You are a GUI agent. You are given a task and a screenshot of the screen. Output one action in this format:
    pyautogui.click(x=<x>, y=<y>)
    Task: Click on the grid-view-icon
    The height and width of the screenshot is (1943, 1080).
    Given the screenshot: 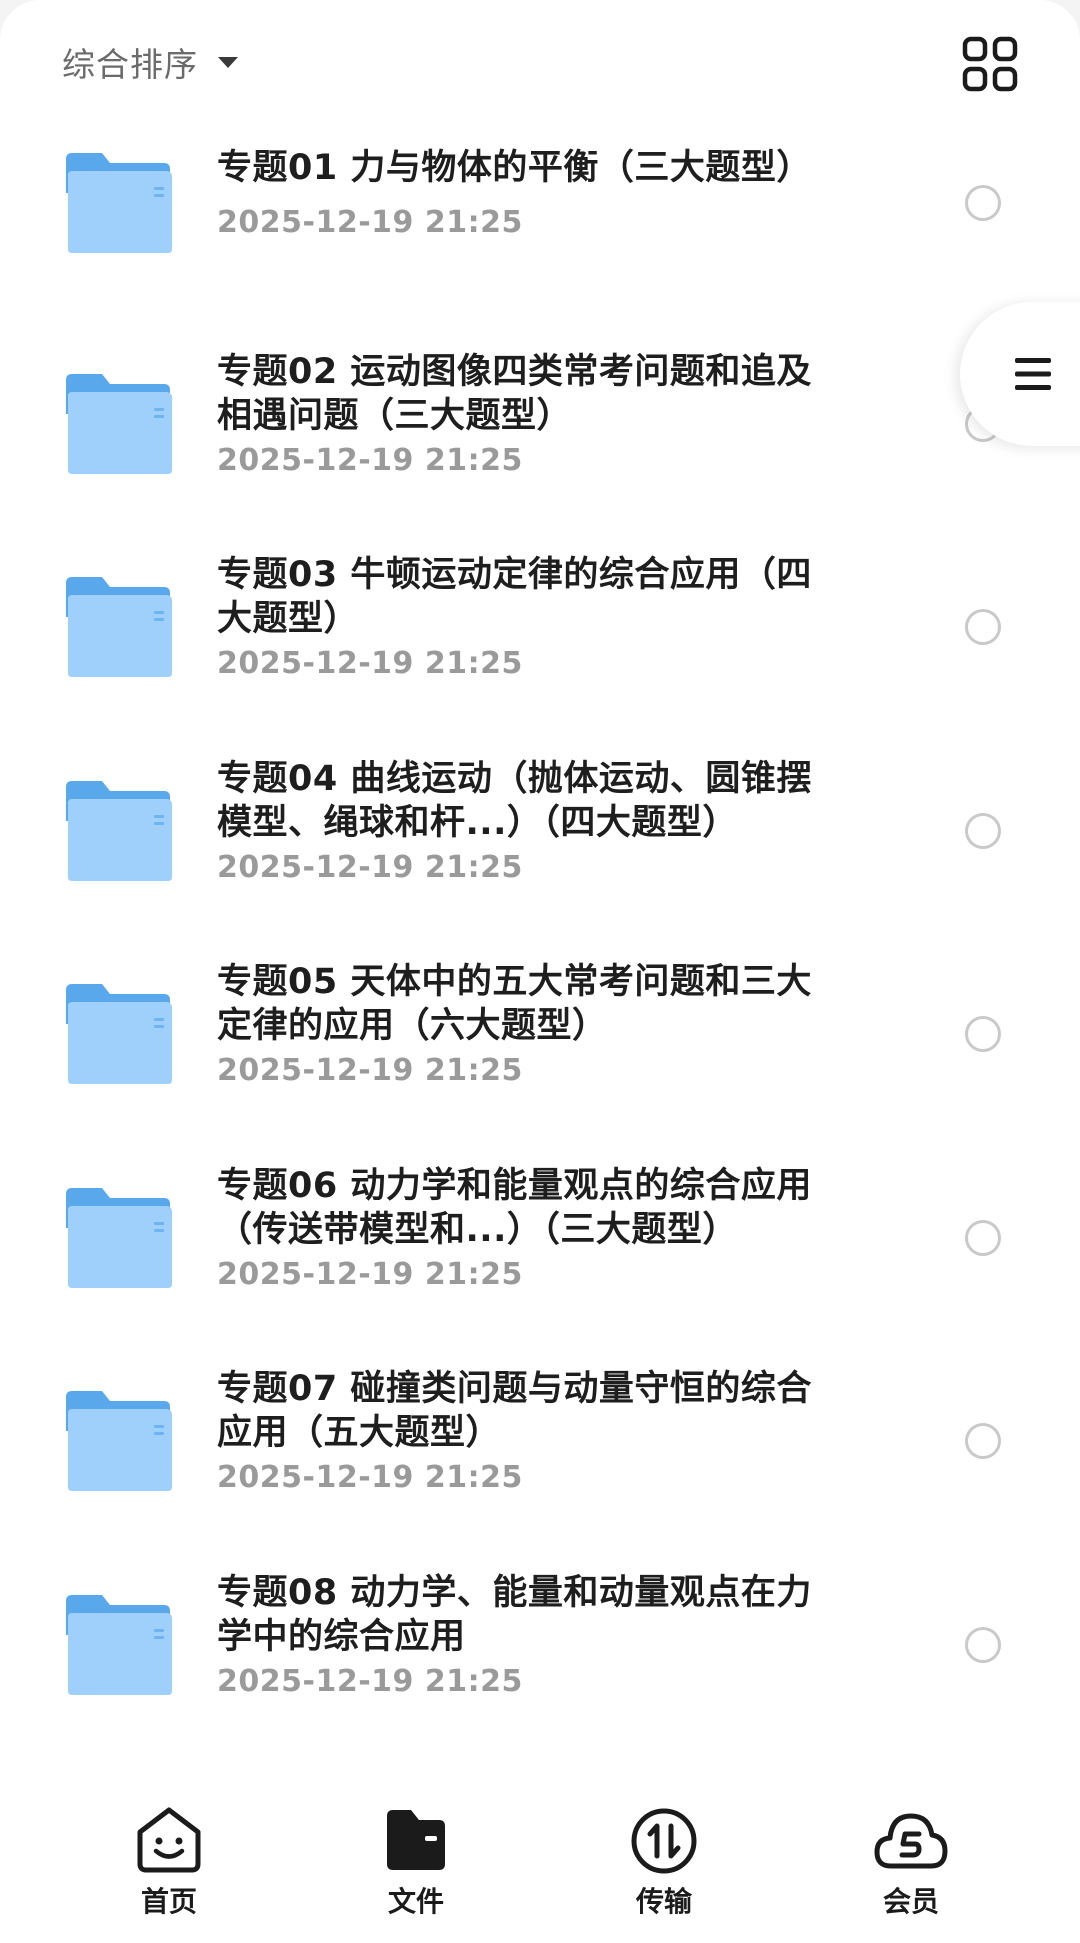 What is the action you would take?
    pyautogui.click(x=990, y=64)
    